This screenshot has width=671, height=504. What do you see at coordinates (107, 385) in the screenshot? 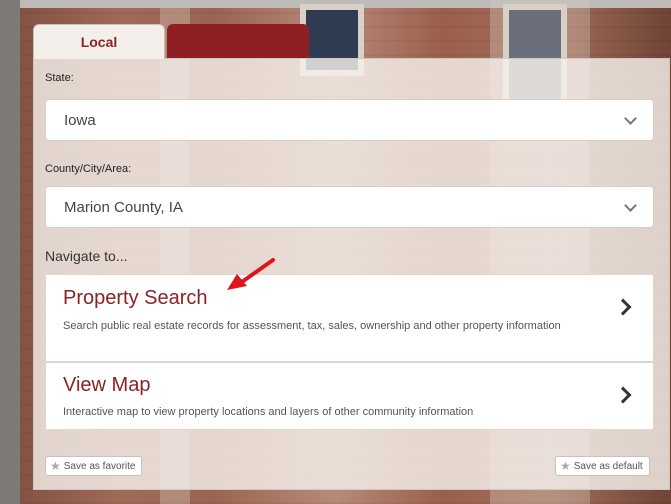
I see `nav-item-title: View Map` at bounding box center [107, 385].